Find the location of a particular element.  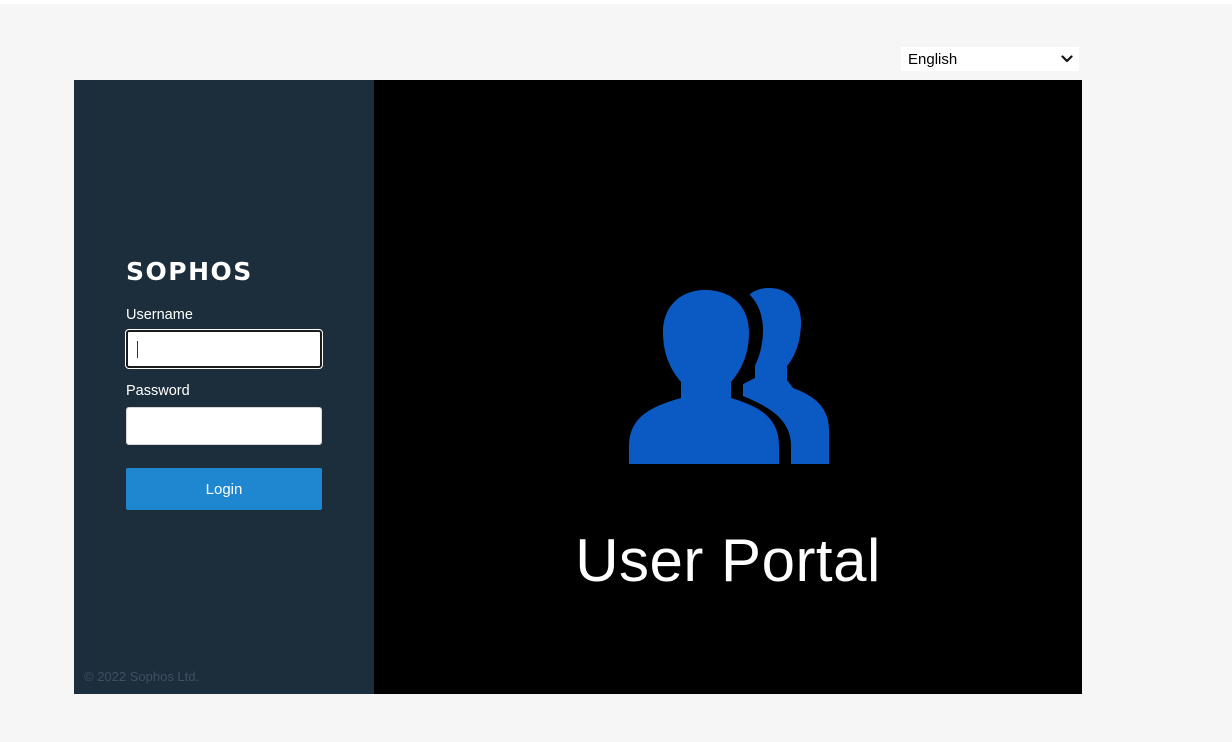

language-select: English is located at coordinates (990, 59).